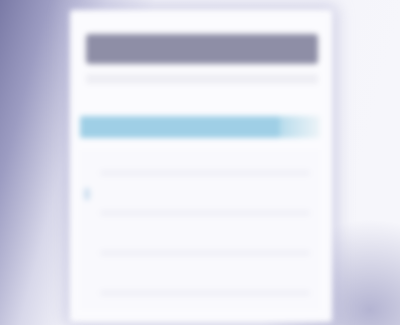  Describe the element at coordinates (87, 194) in the screenshot. I see `selection-marker` at that location.